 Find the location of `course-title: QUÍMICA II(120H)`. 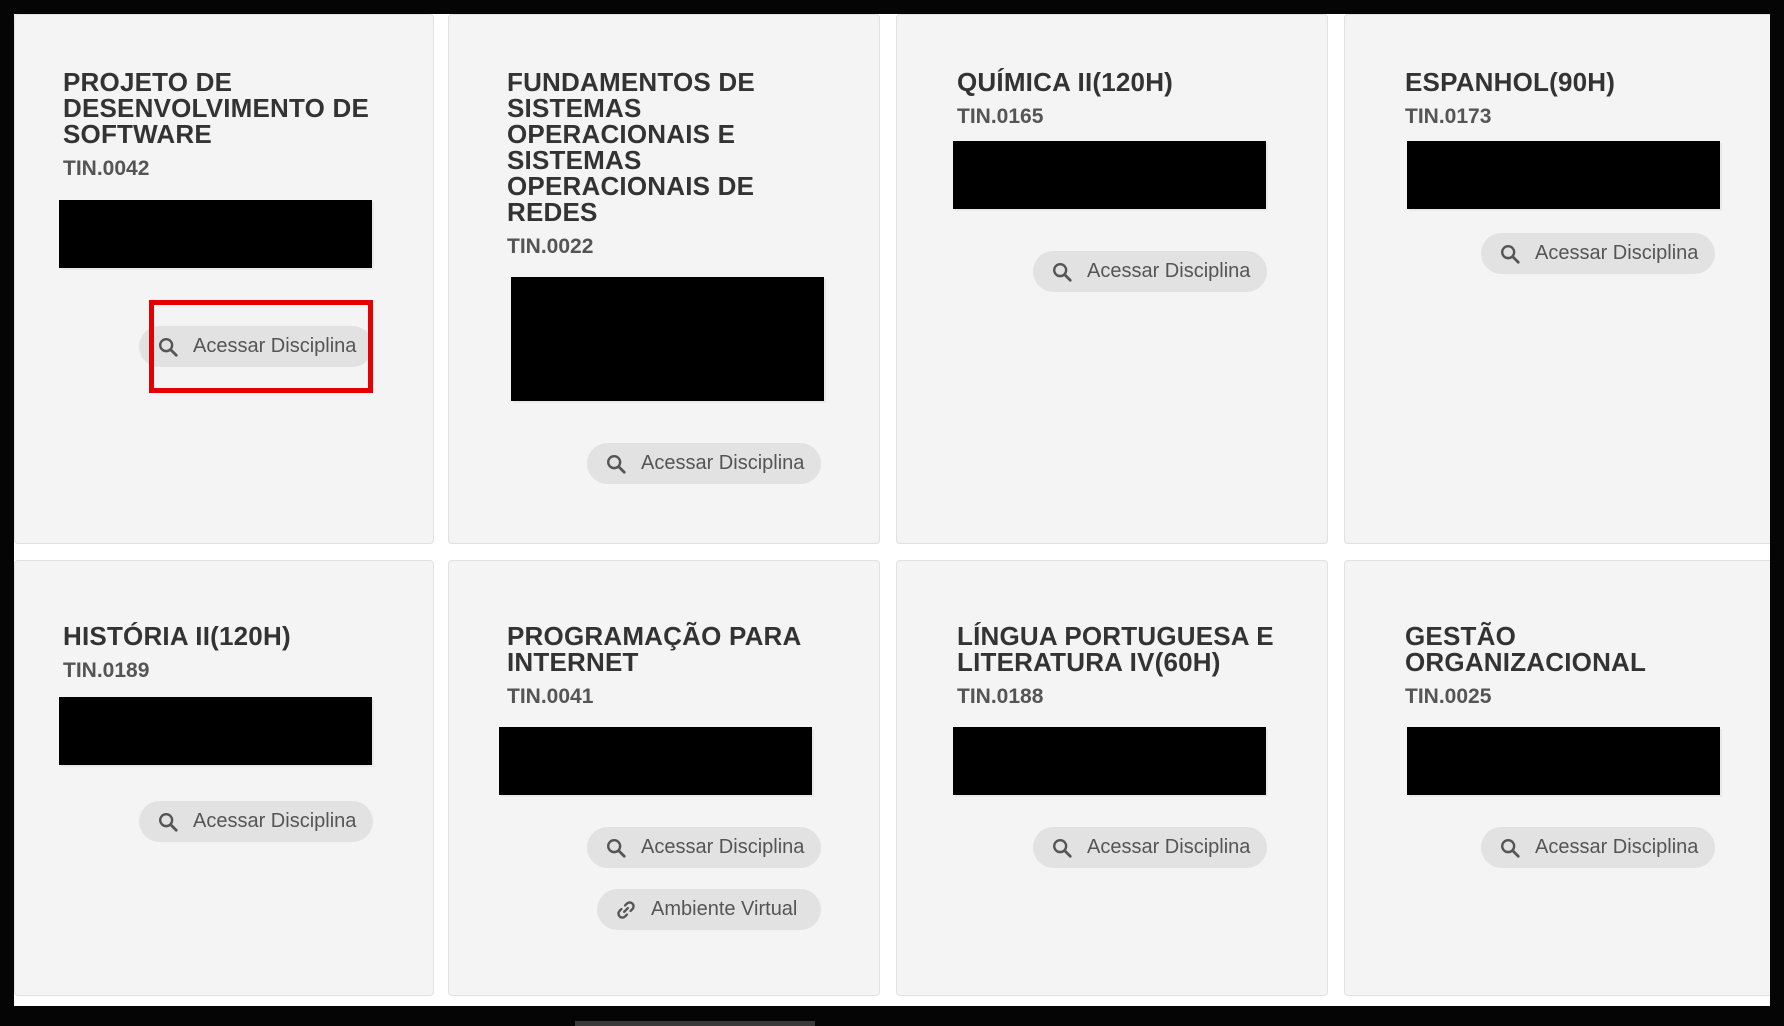

course-title: QUÍMICA II(120H) is located at coordinates (1065, 82).